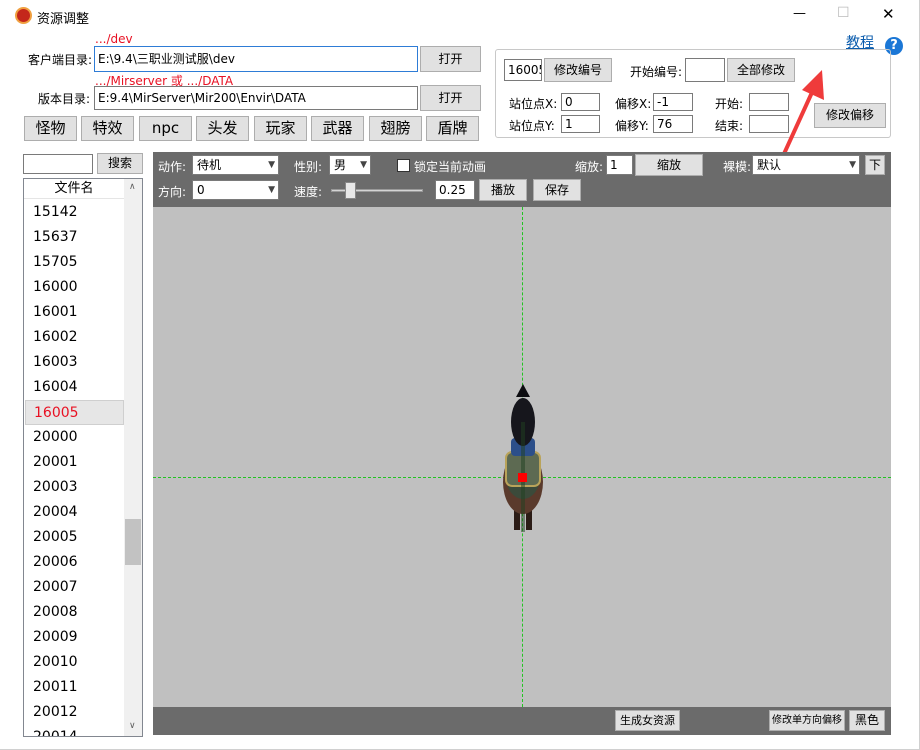  I want to click on list-item: 20001, so click(74, 462).